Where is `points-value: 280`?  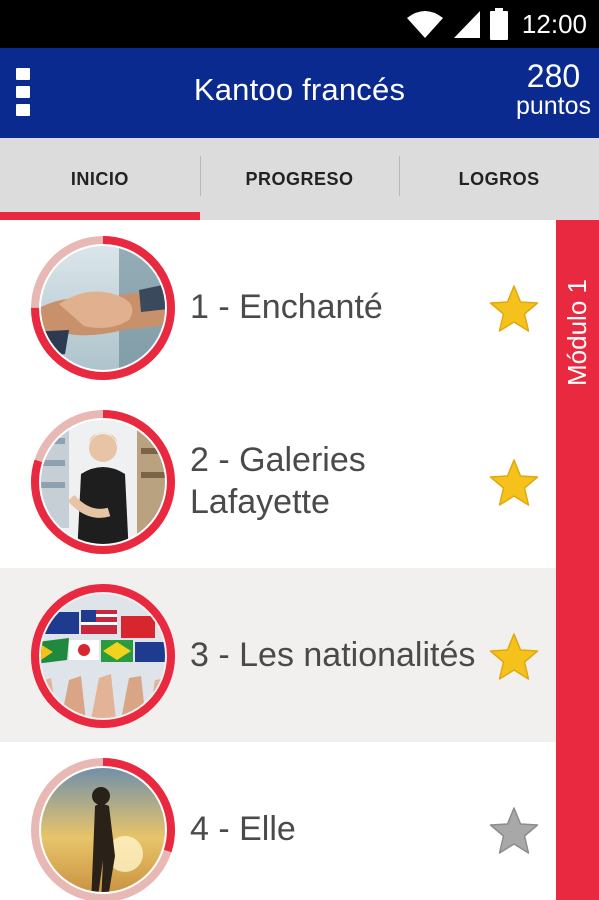
points-value: 280 is located at coordinates (553, 76).